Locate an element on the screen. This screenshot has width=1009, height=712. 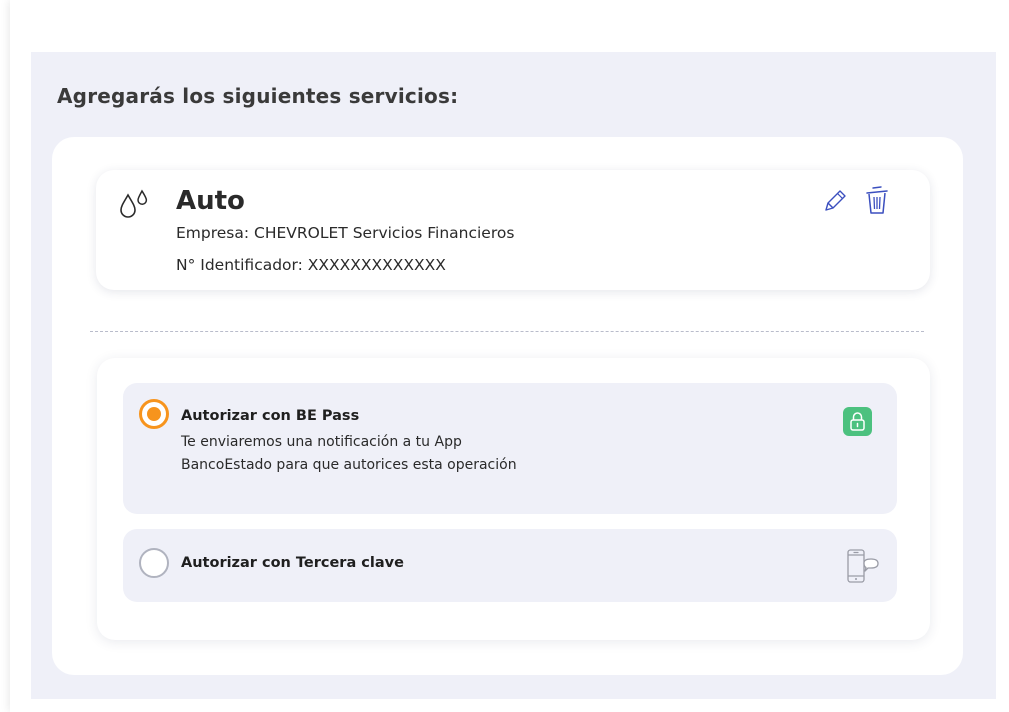
edit-button is located at coordinates (835, 201).